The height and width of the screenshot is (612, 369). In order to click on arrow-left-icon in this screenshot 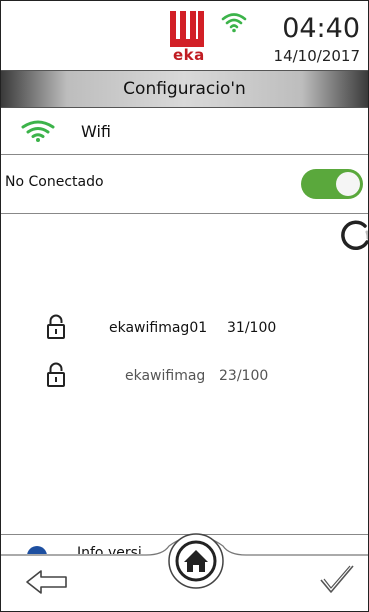, I will do `click(47, 582)`.